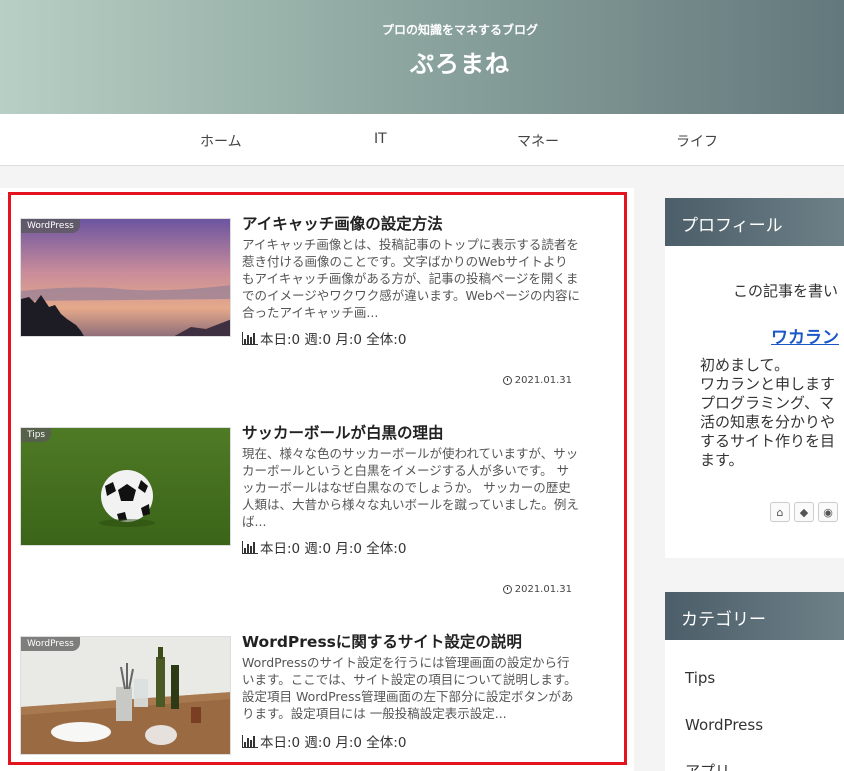 The image size is (844, 771). I want to click on post-title: アイキャッチ画像の設定方法, so click(422, 223).